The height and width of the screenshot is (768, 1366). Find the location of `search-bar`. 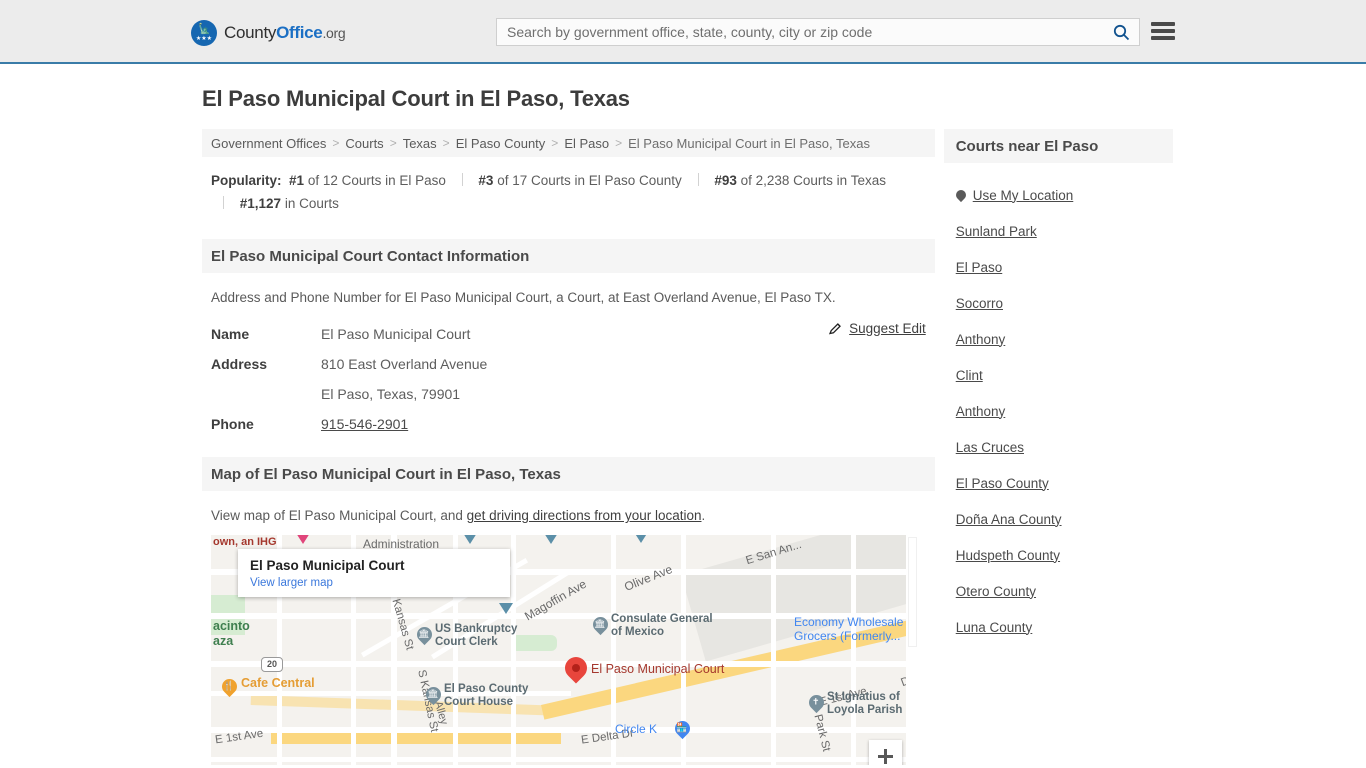

search-bar is located at coordinates (818, 32).